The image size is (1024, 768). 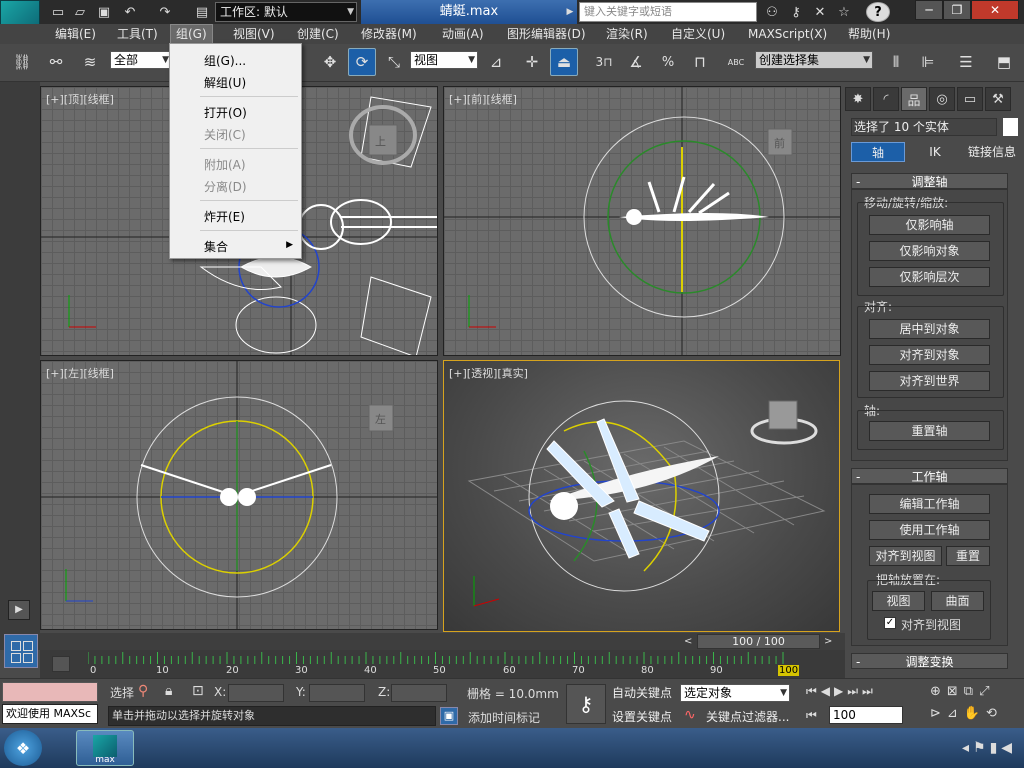 What do you see at coordinates (286, 12) in the screenshot?
I see `workspace-combo: 工作区: 默认 ▼` at bounding box center [286, 12].